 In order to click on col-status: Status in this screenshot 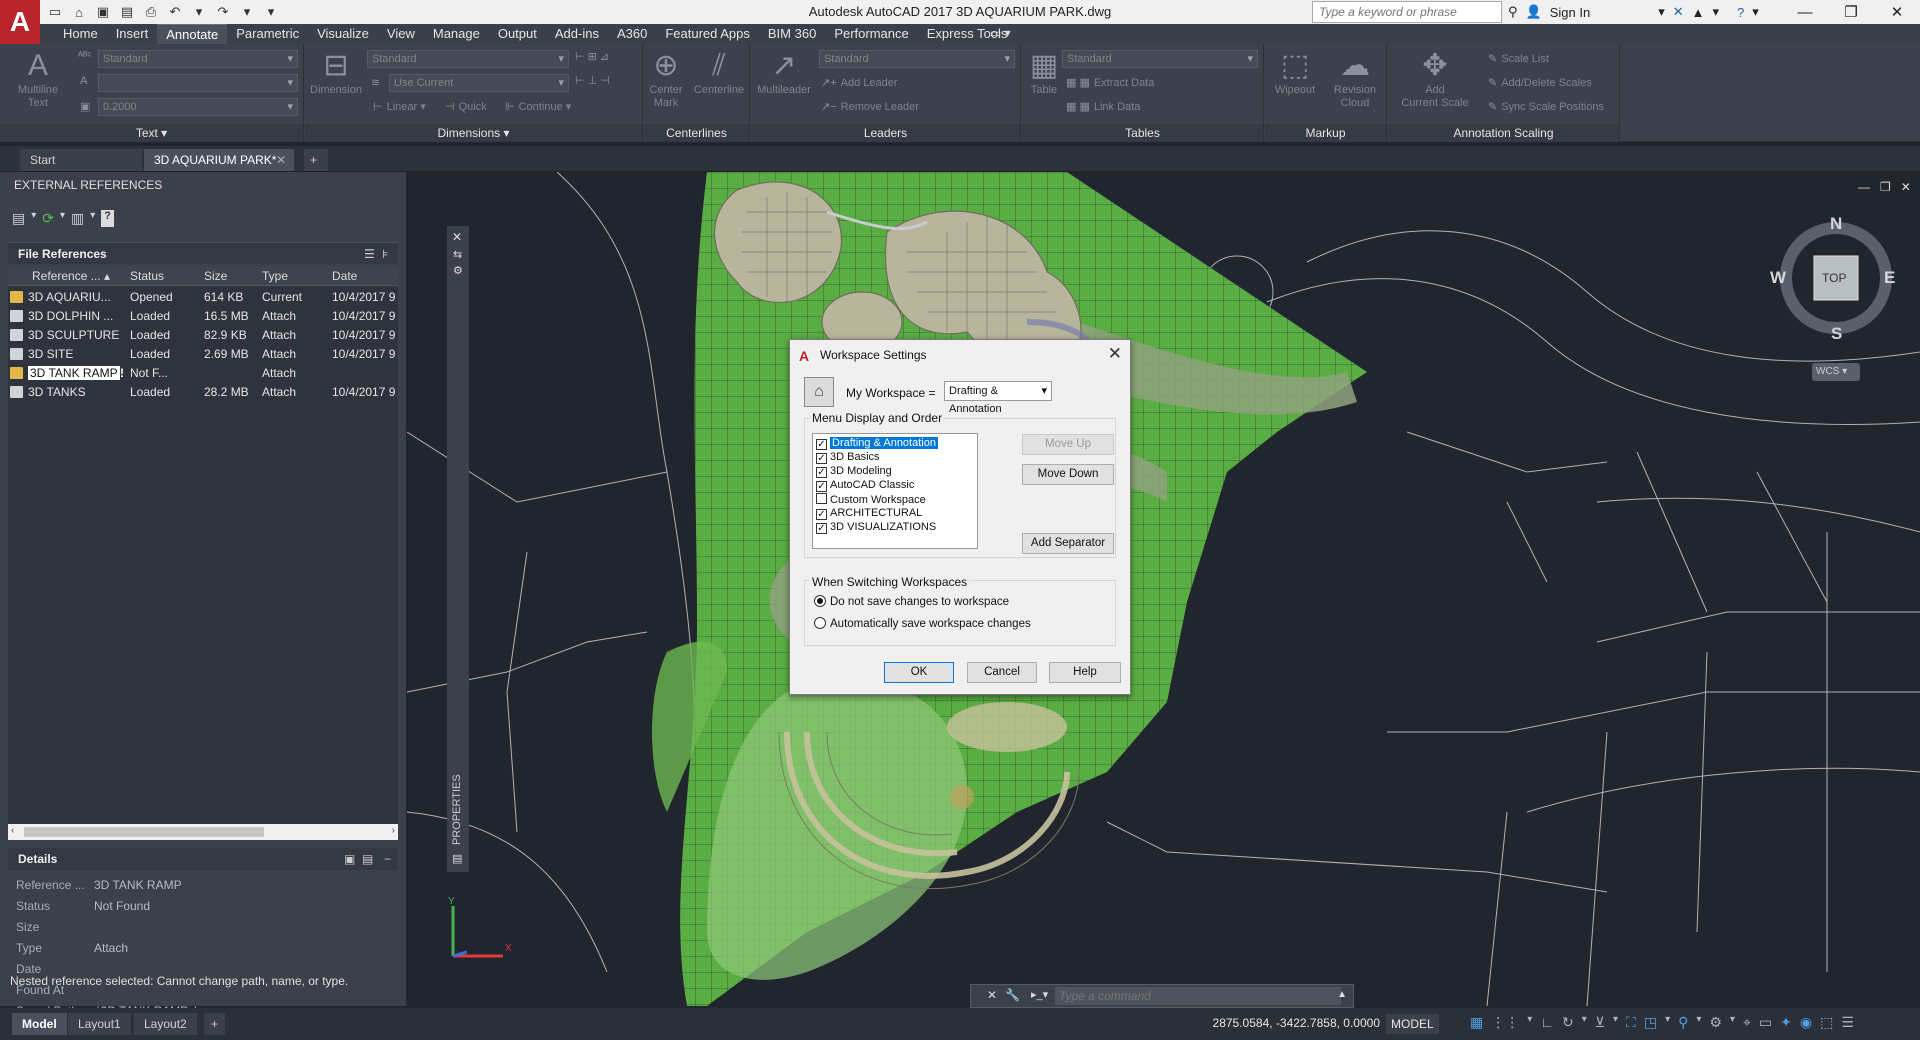, I will do `click(147, 276)`.